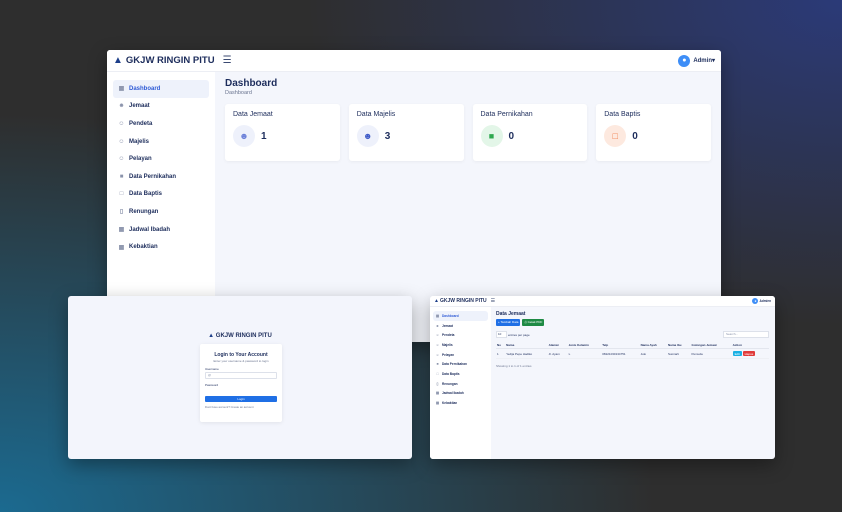 The height and width of the screenshot is (512, 842). I want to click on table-cell: 08221030134751, so click(620, 353).